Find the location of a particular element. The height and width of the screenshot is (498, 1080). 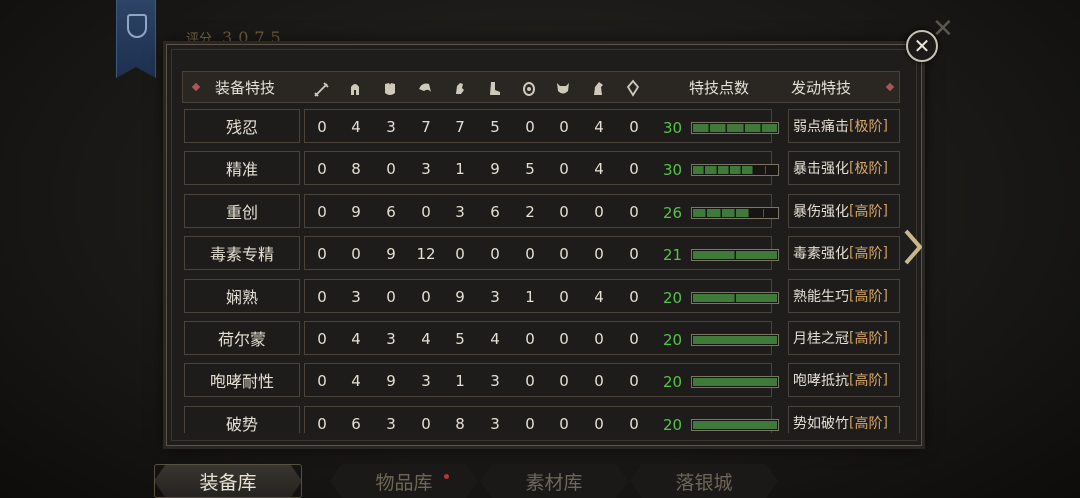

active-skill-name: 暴伤强化 is located at coordinates (821, 211).